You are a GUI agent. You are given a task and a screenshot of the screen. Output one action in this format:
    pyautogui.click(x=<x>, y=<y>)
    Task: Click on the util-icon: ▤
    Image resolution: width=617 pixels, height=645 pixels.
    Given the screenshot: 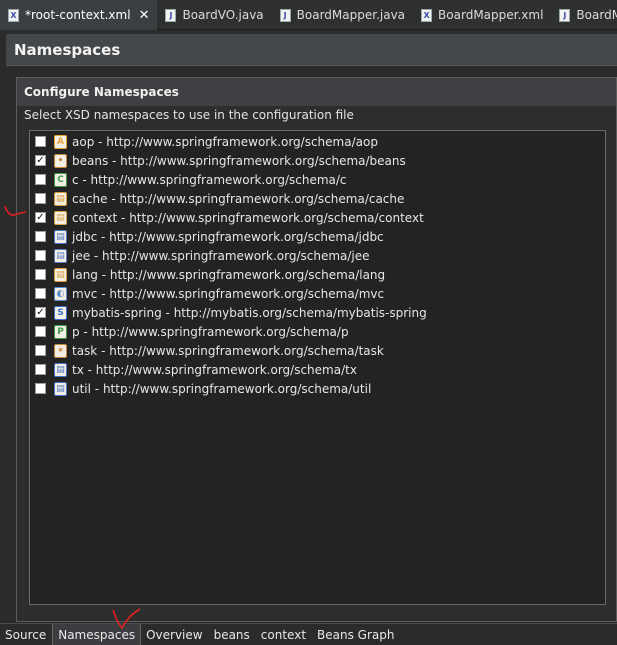 What is the action you would take?
    pyautogui.click(x=60, y=388)
    